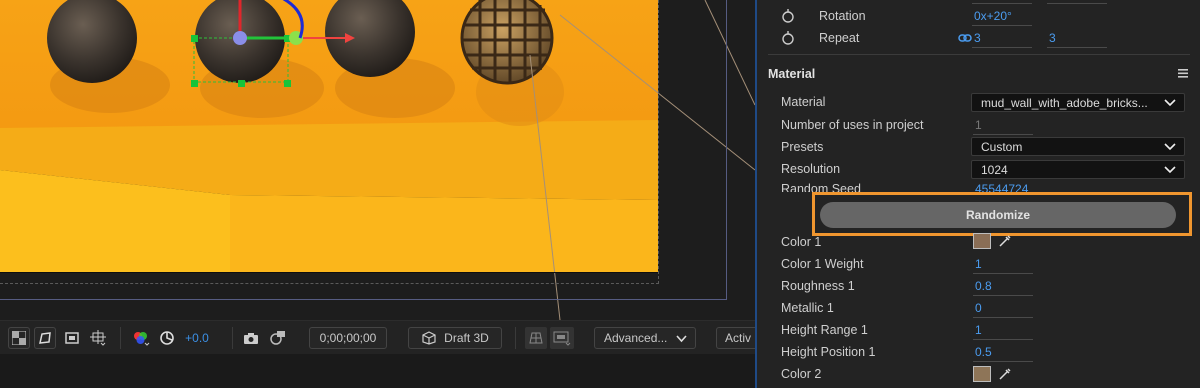 This screenshot has width=1200, height=388. I want to click on show-snapshot-icon, so click(277, 338).